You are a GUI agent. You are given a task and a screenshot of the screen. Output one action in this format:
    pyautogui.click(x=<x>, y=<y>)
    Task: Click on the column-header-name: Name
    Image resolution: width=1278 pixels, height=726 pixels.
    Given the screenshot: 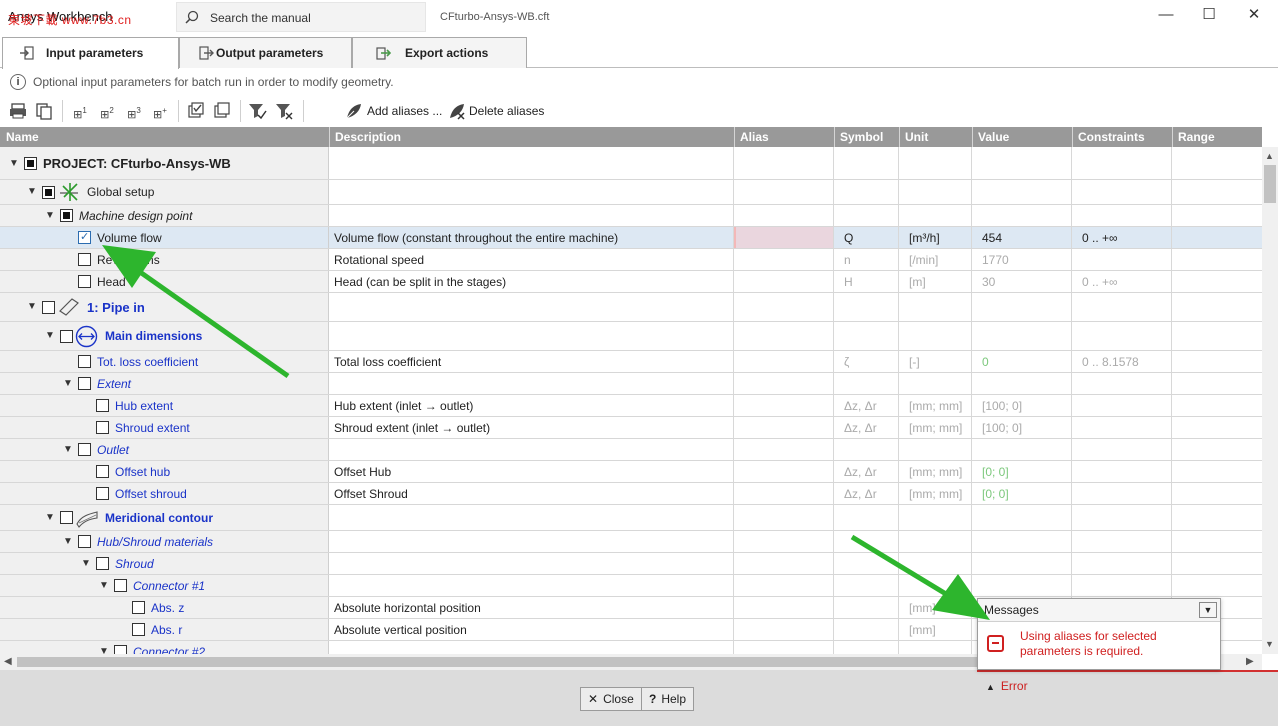 What is the action you would take?
    pyautogui.click(x=22, y=137)
    